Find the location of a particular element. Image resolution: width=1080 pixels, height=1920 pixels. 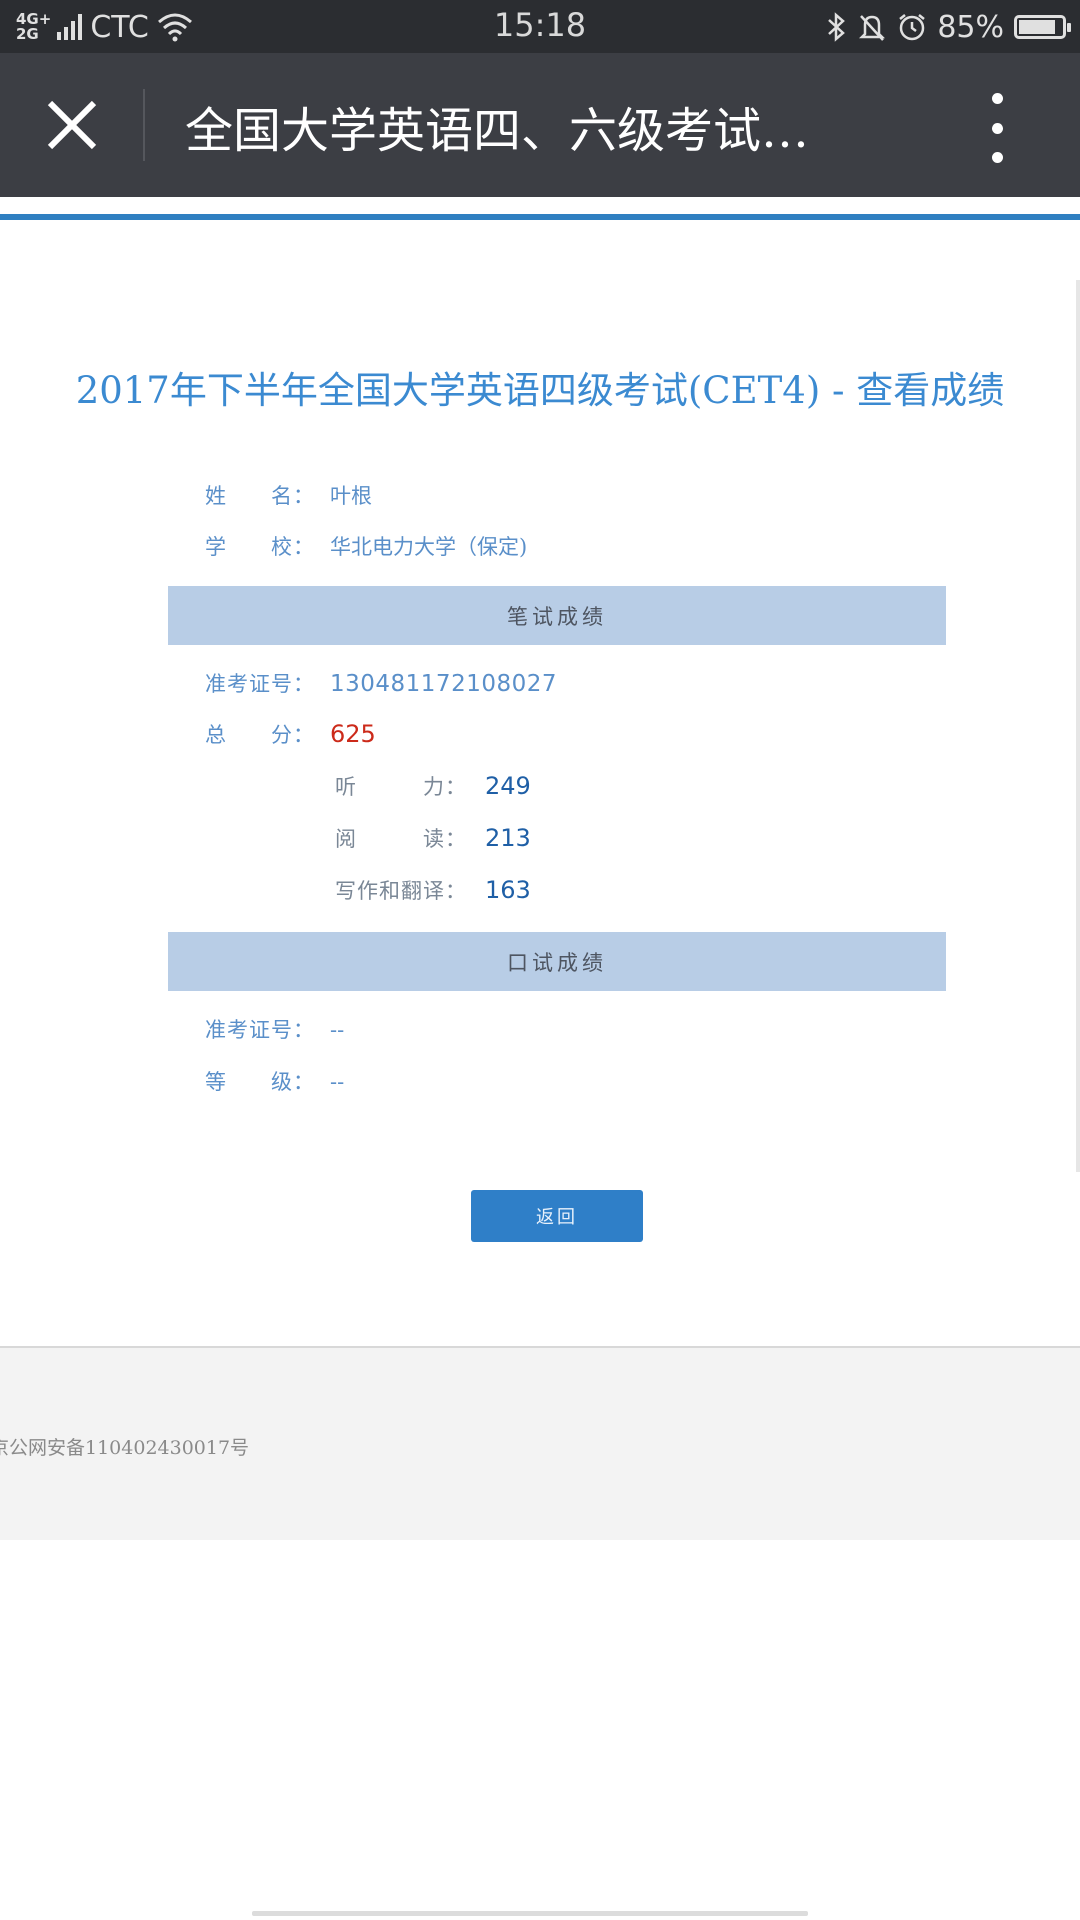

listening-value: 249 is located at coordinates (508, 786).